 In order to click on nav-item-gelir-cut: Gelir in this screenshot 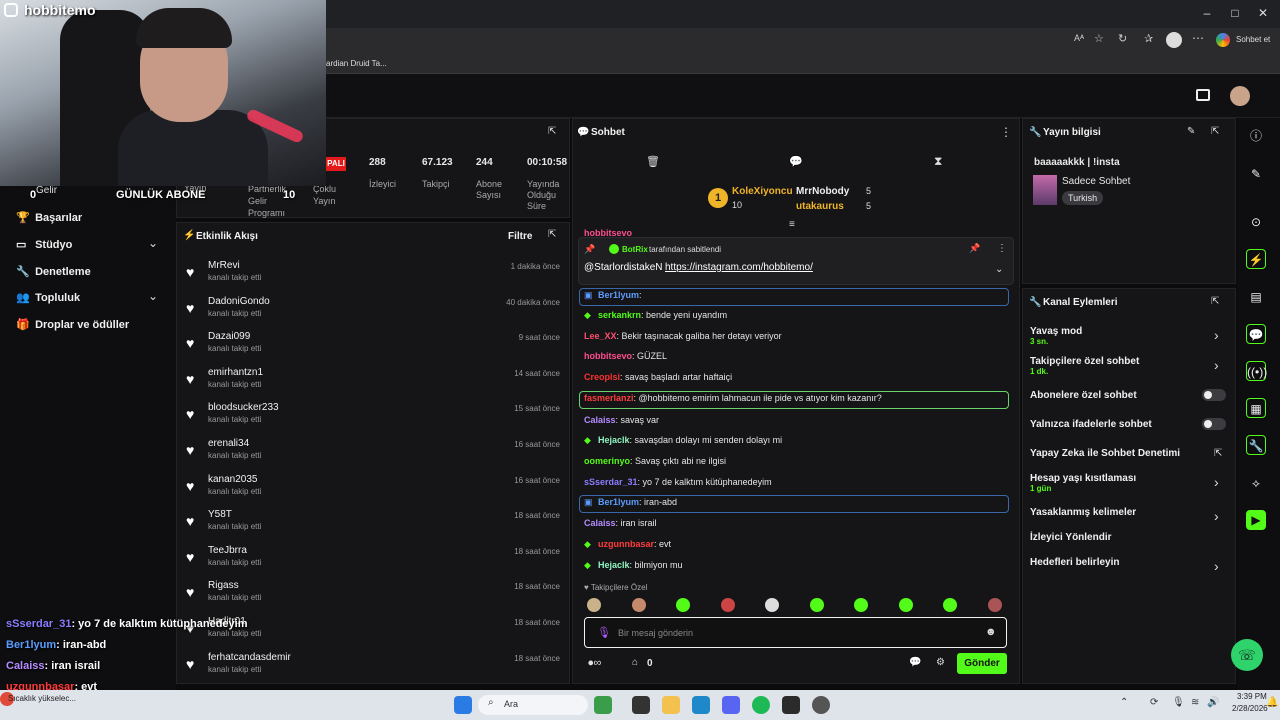, I will do `click(46, 190)`.